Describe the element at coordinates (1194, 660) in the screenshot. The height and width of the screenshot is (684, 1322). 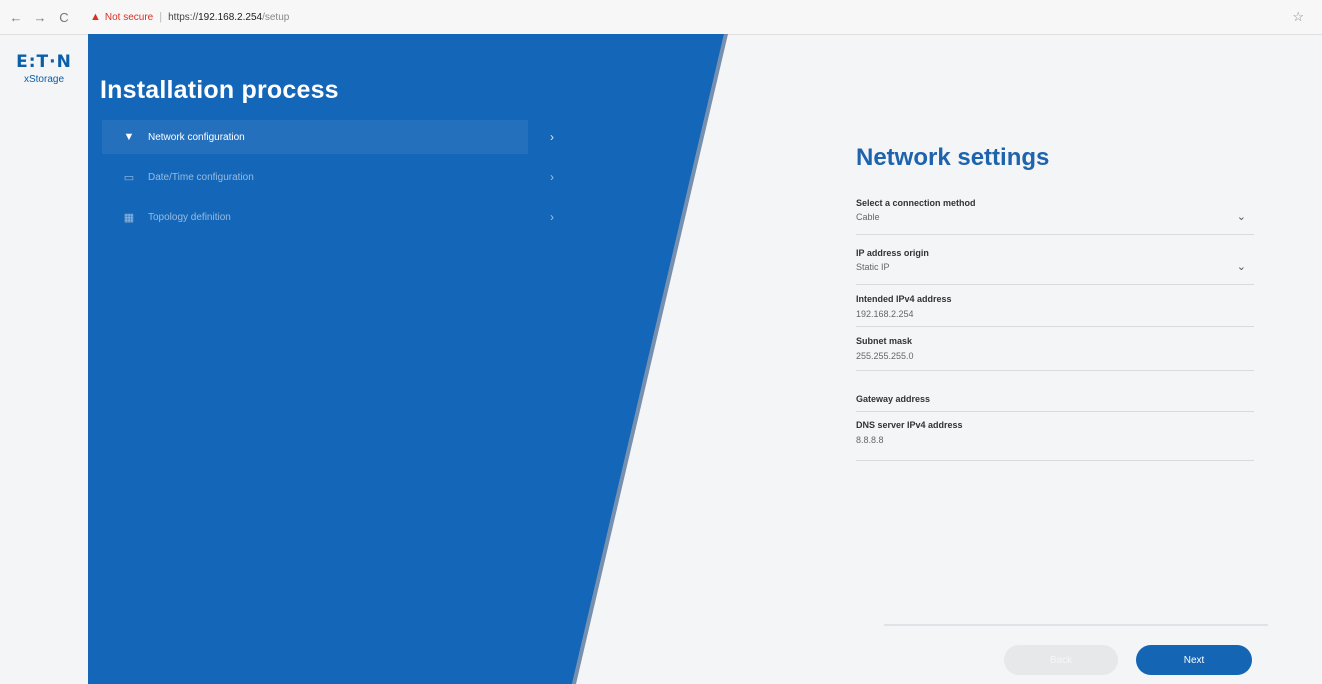
I see `next-button: Next` at that location.